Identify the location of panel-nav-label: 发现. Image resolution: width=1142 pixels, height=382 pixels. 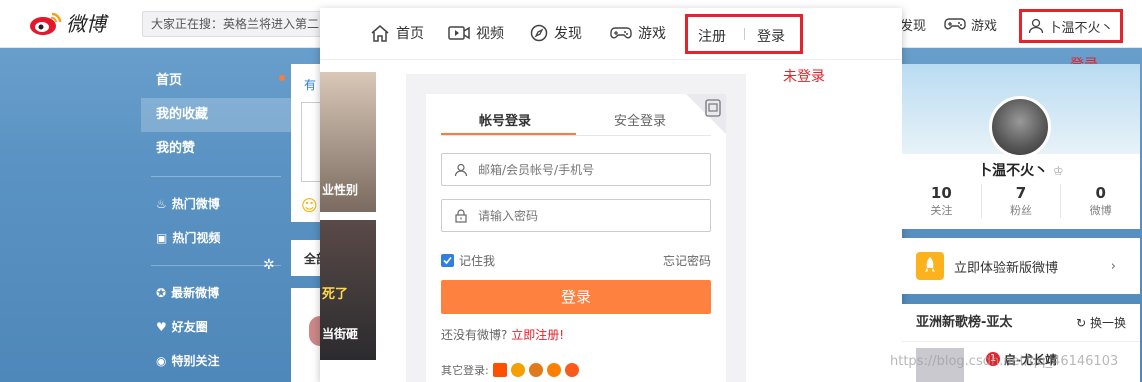
(568, 34).